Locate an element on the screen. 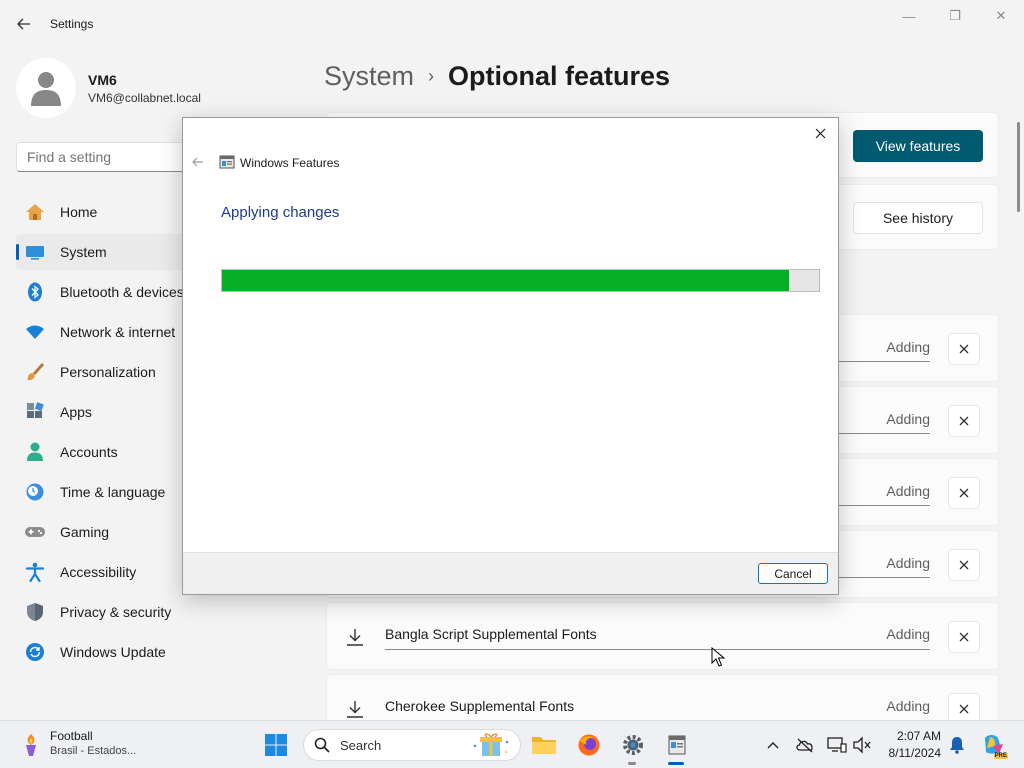 The image size is (1024, 768). start-button is located at coordinates (276, 745).